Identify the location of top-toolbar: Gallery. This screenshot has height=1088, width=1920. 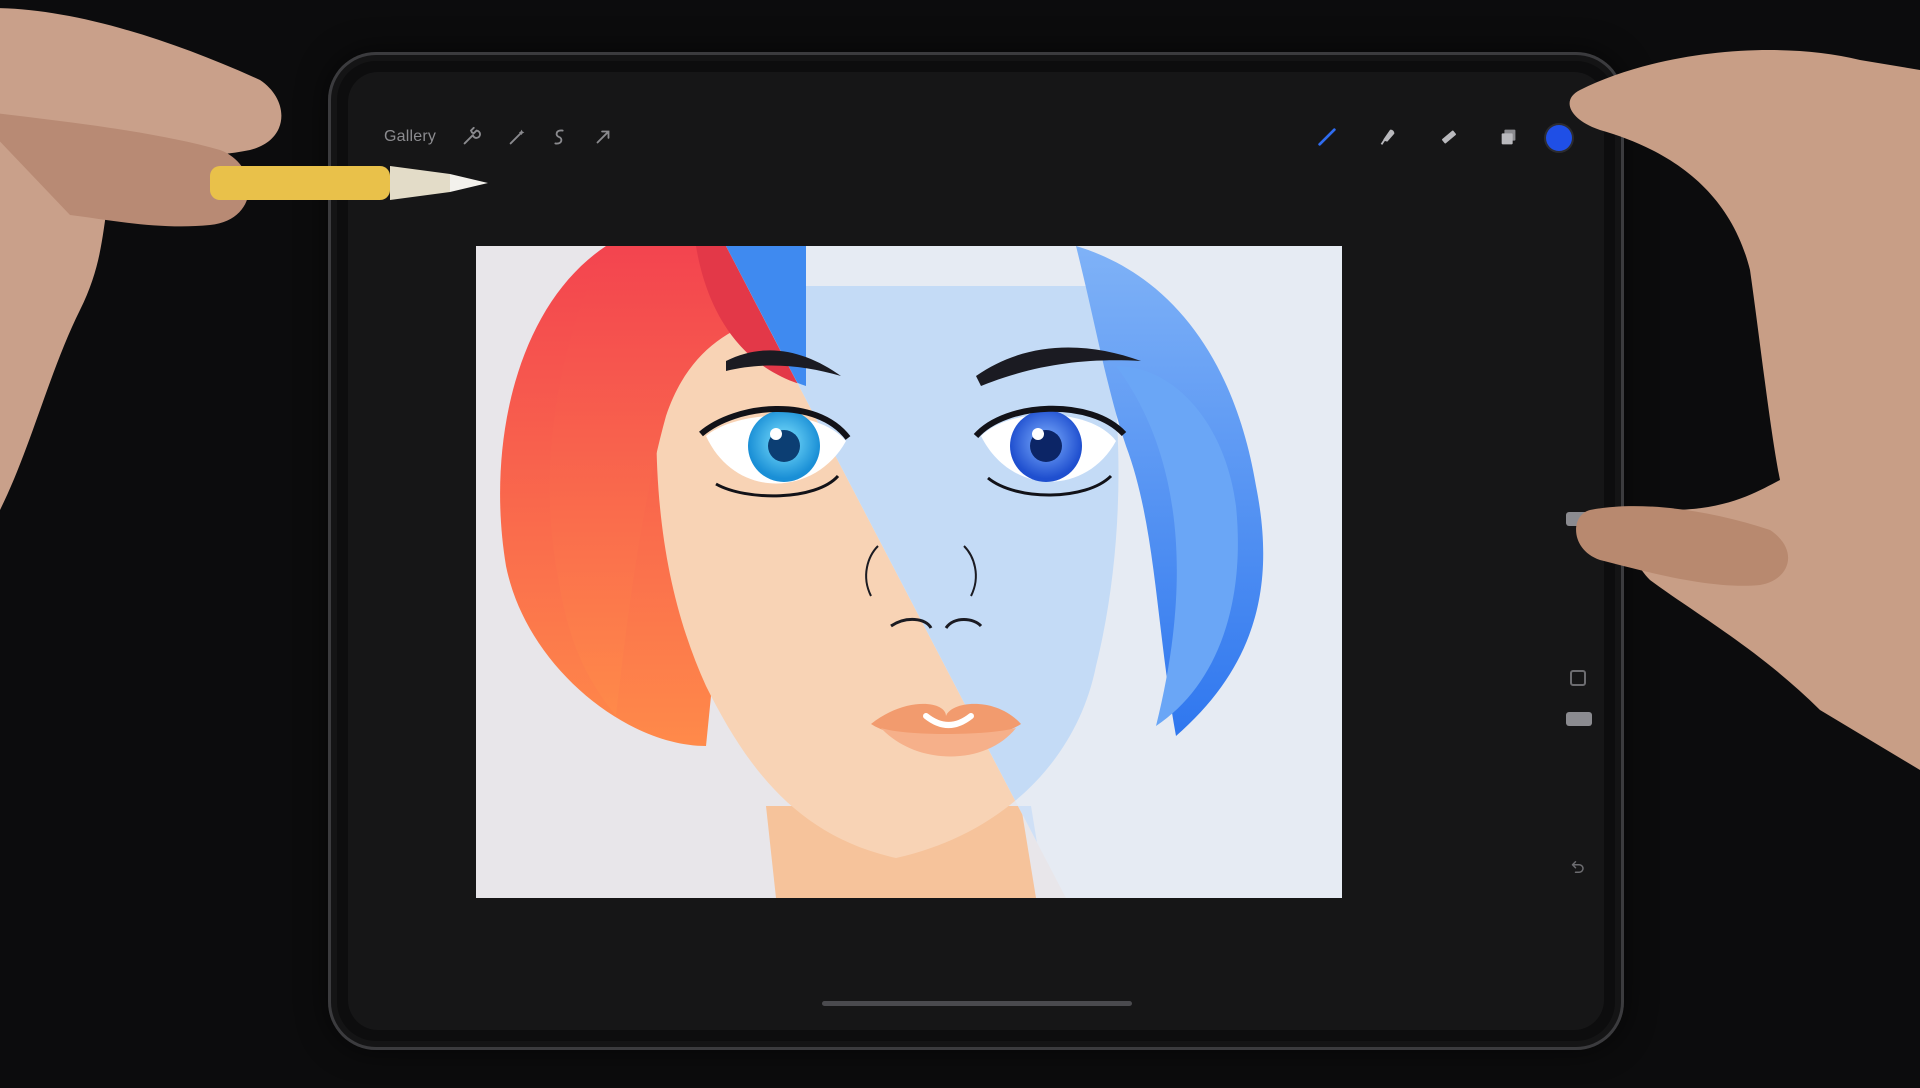
(976, 137).